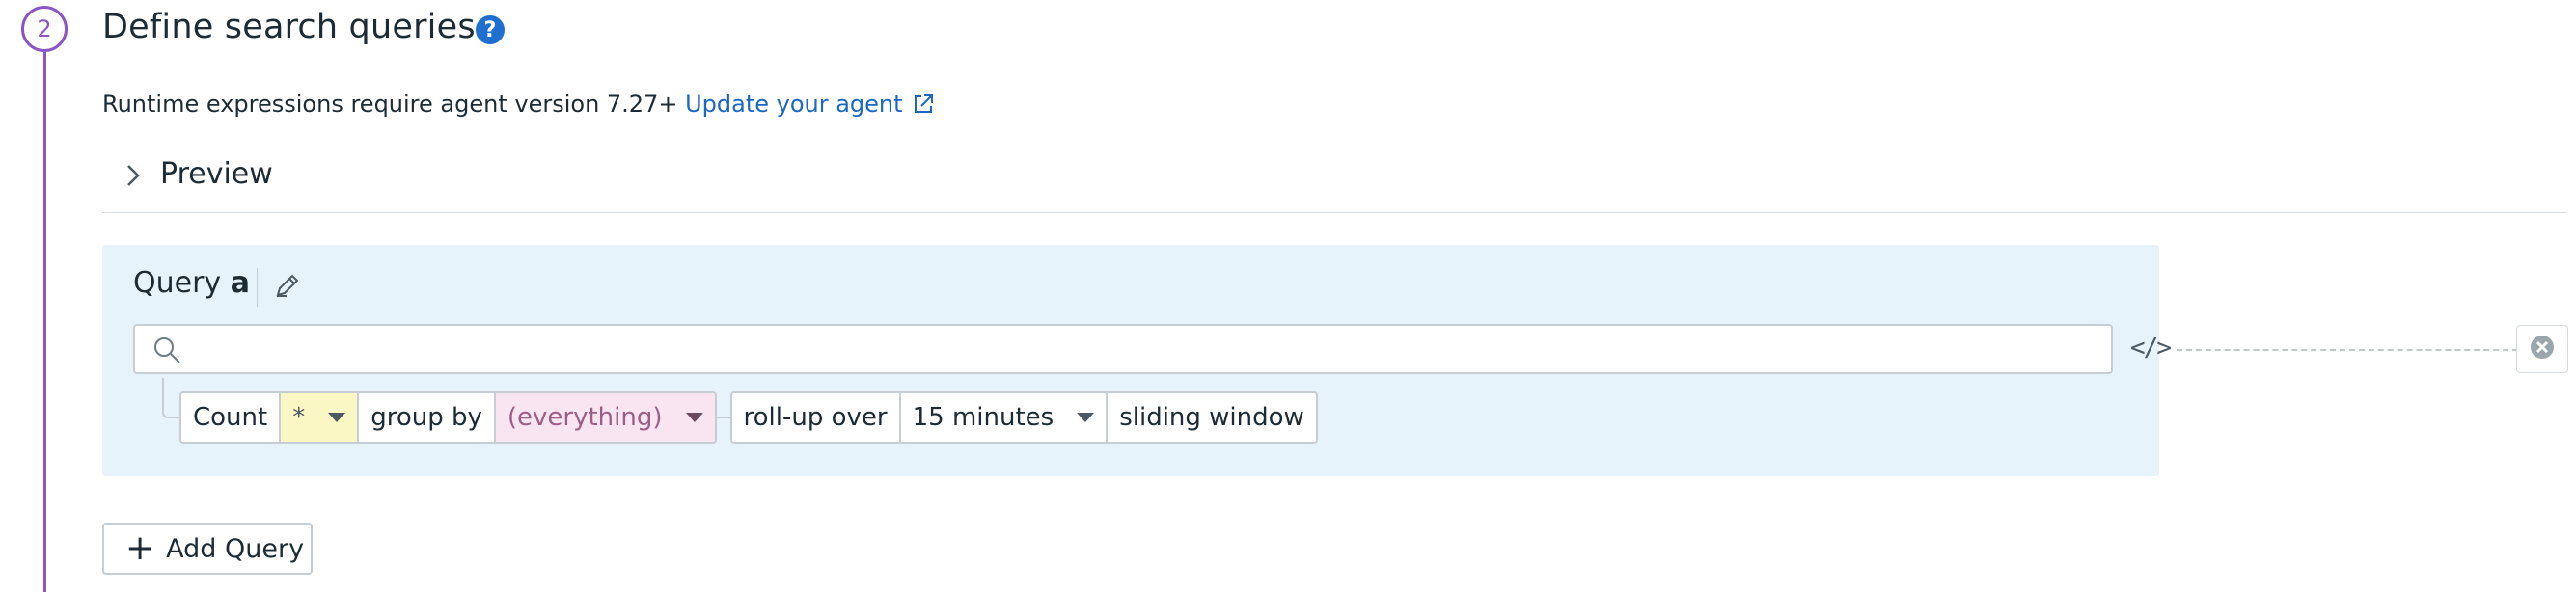 This screenshot has width=2576, height=592. I want to click on external-link-icon, so click(924, 107).